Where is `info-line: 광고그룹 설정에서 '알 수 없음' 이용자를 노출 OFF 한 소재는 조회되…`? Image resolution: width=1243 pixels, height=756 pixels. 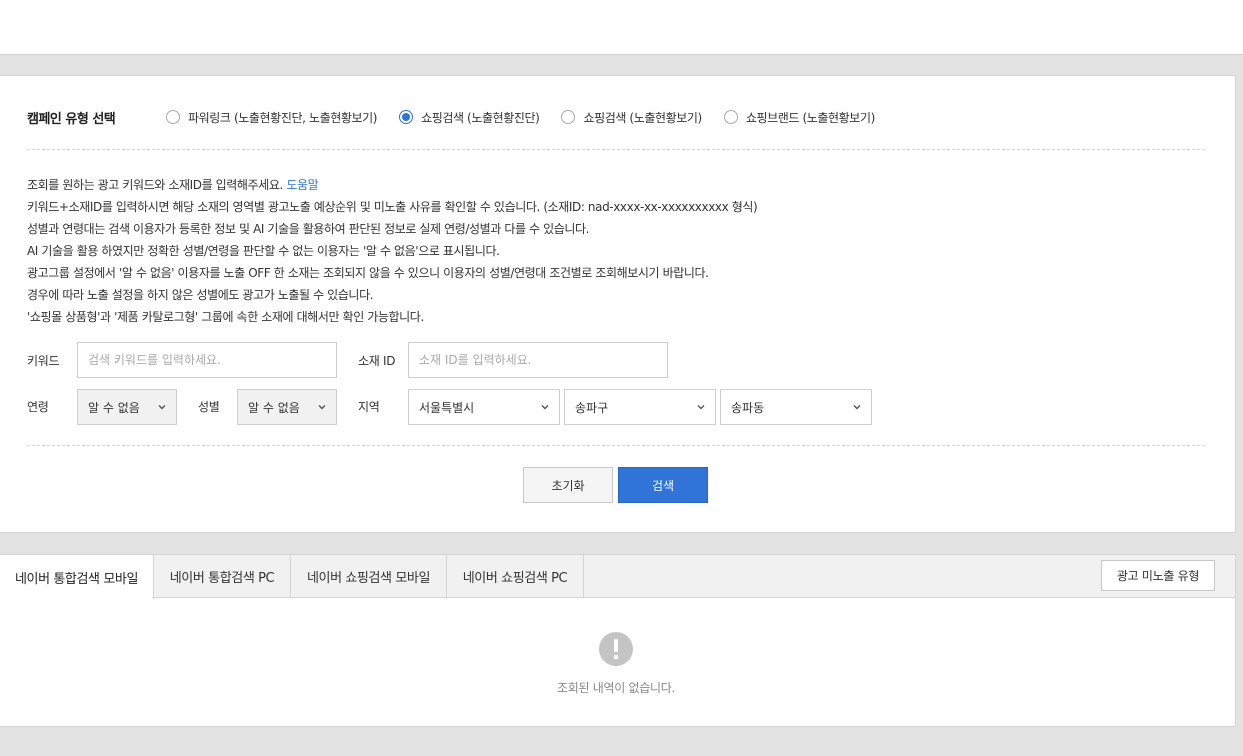
info-line: 광고그룹 설정에서 '알 수 없음' 이용자를 노출 OFF 한 소재는 조회되… is located at coordinates (368, 273).